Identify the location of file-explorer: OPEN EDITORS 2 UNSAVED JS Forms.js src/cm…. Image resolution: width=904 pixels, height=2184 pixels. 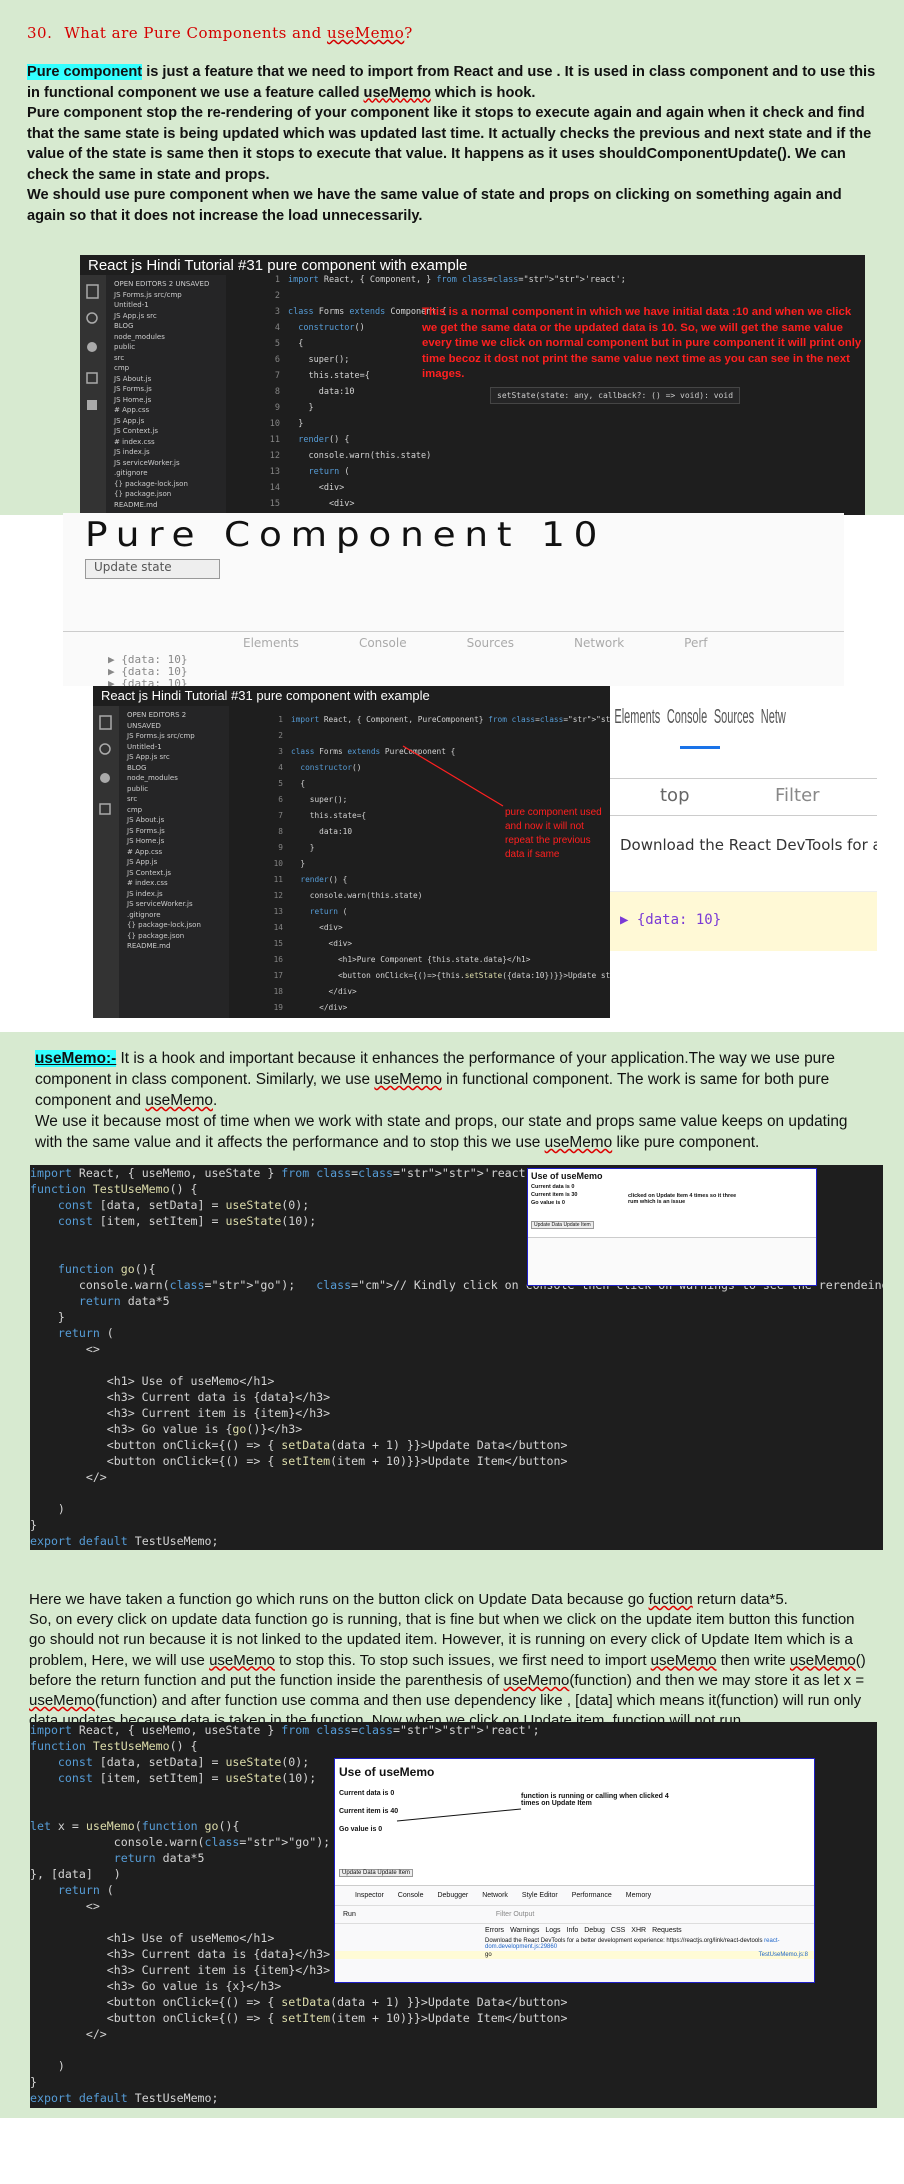
(174, 862).